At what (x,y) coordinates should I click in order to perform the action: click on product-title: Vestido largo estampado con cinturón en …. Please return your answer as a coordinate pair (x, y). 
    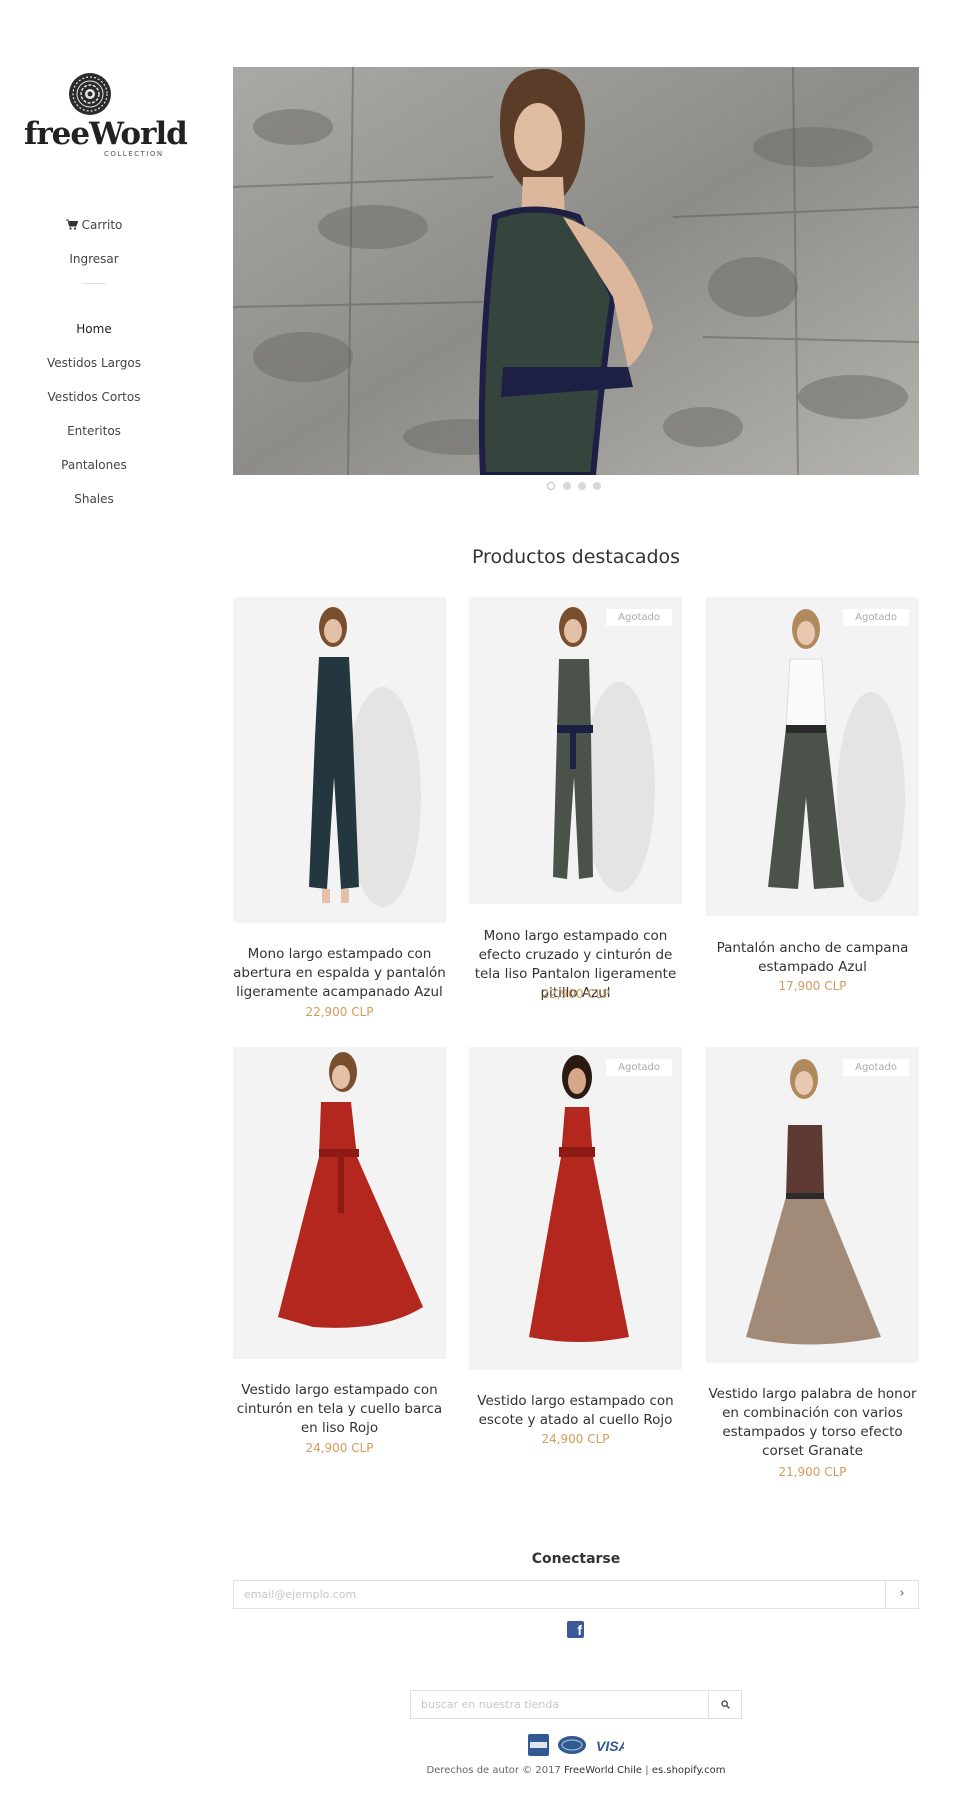
    Looking at the image, I should click on (339, 1409).